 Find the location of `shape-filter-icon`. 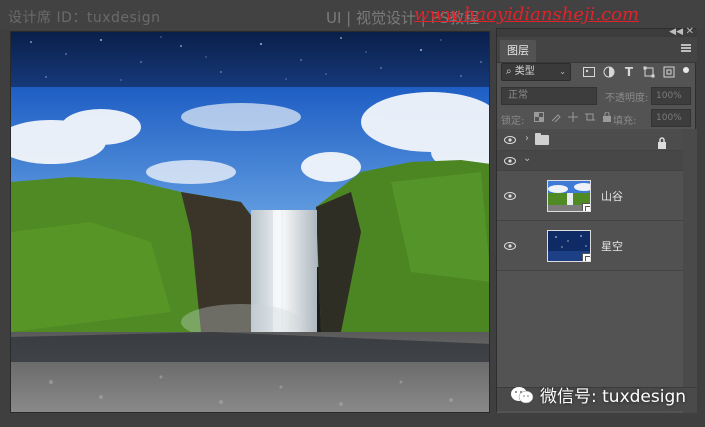

shape-filter-icon is located at coordinates (649, 72).